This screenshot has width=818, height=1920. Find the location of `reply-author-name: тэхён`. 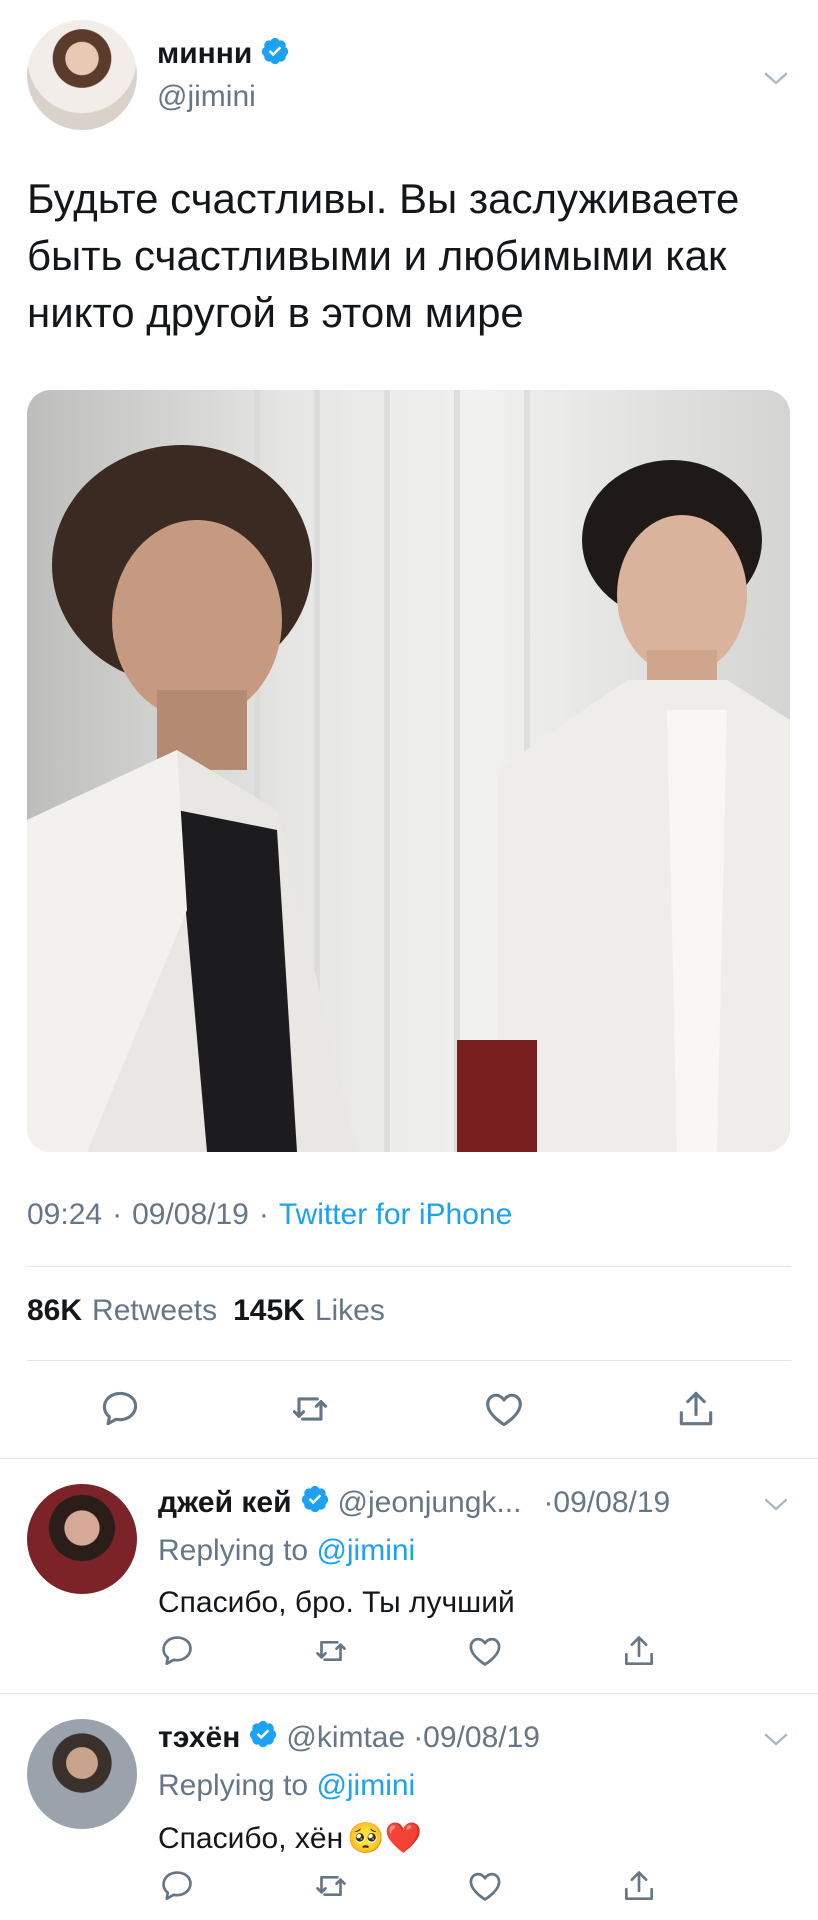

reply-author-name: тэхён is located at coordinates (199, 1738).